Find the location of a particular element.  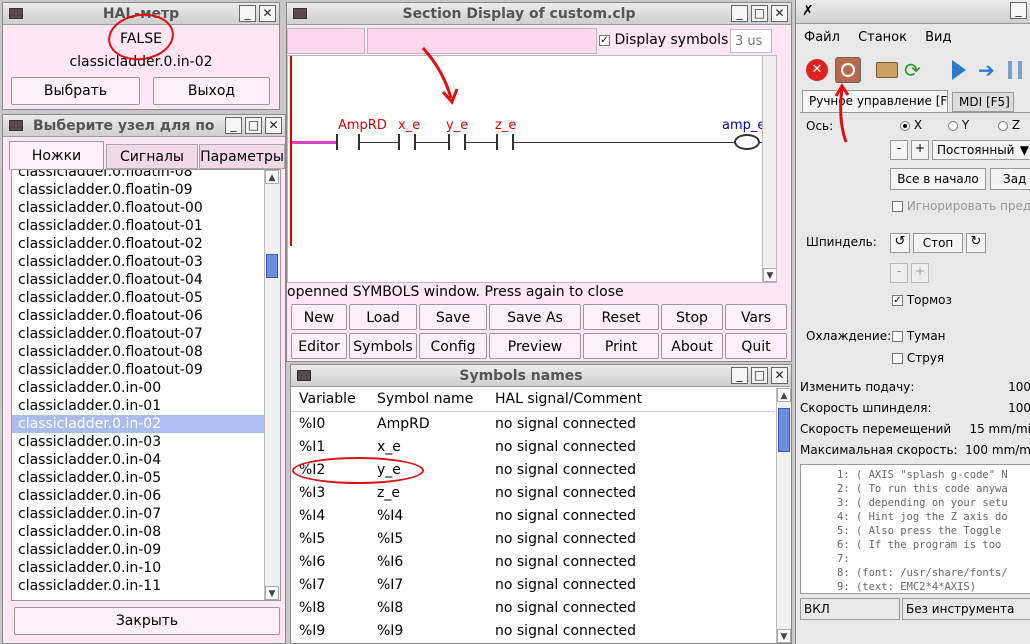

exit-button: Выход is located at coordinates (211, 91).